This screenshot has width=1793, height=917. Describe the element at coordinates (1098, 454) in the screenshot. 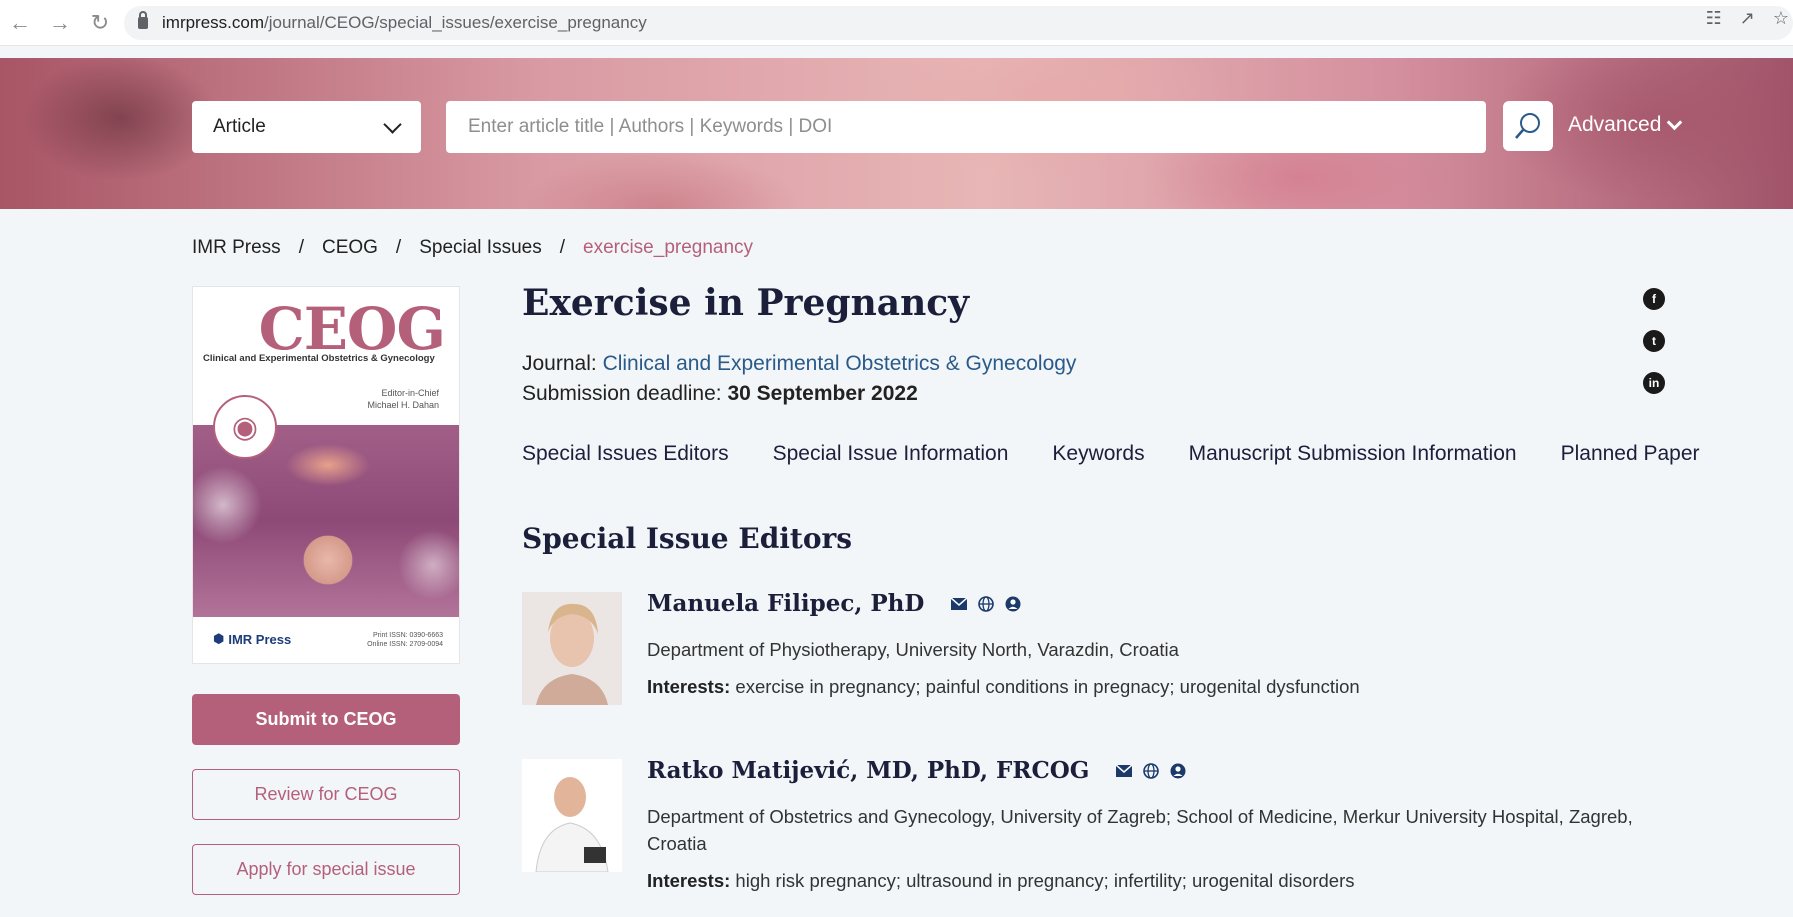

I see `tab-keywords: Keywords` at that location.